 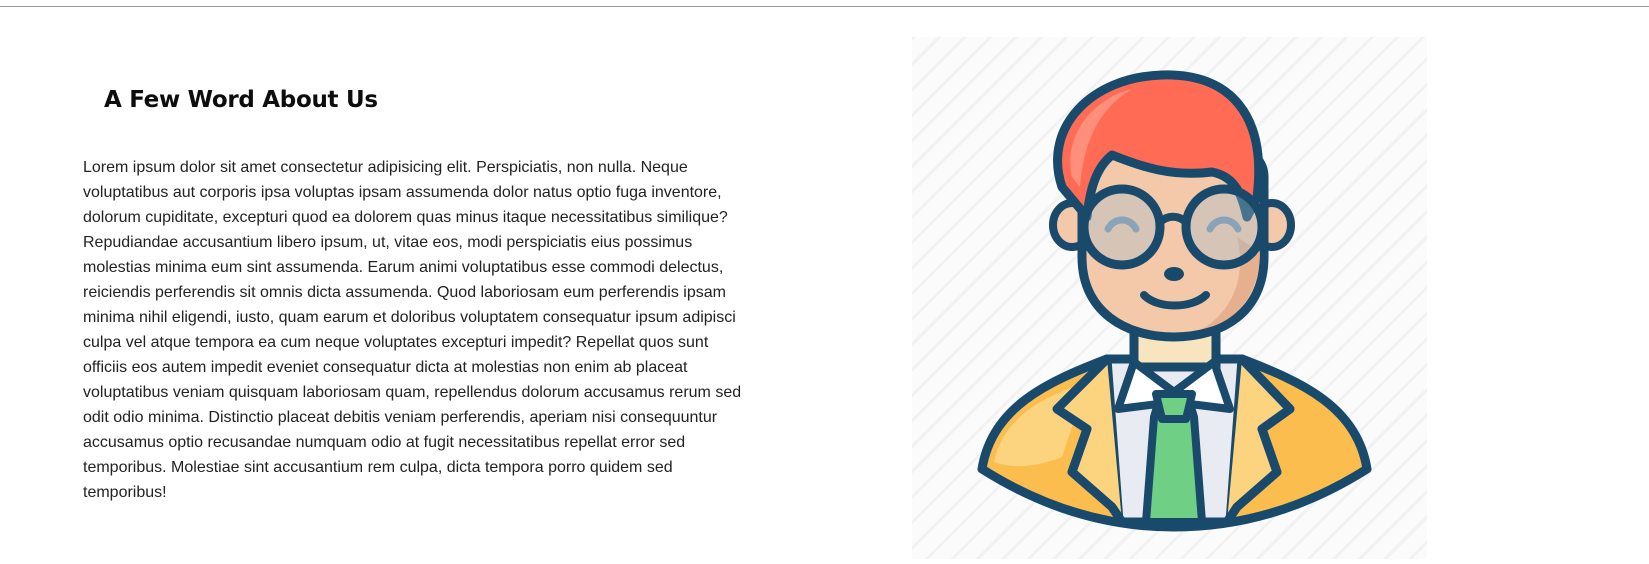 What do you see at coordinates (1122, 227) in the screenshot?
I see `left-glasses-lens` at bounding box center [1122, 227].